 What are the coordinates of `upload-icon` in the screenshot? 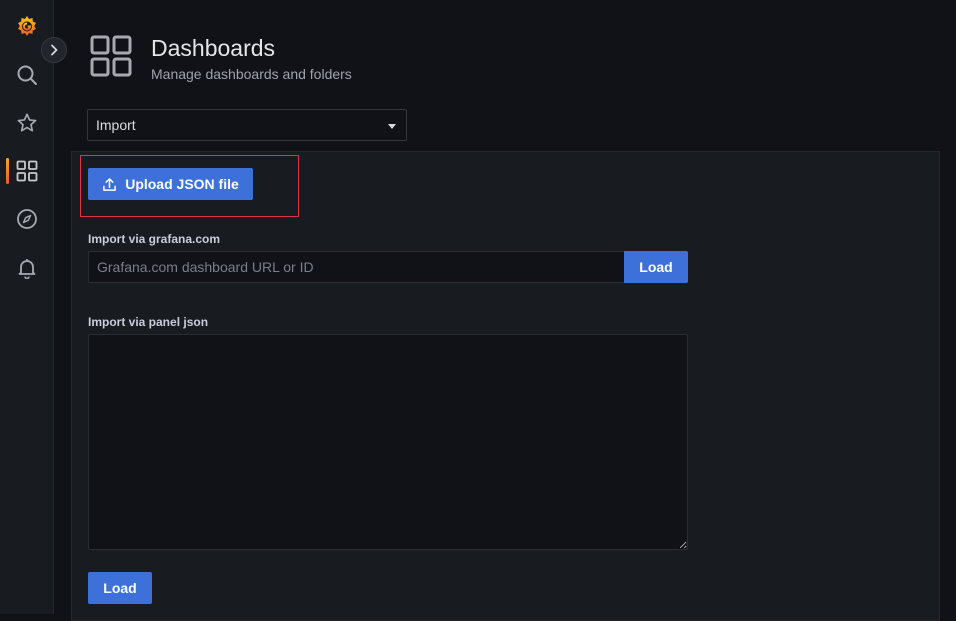 It's located at (110, 184).